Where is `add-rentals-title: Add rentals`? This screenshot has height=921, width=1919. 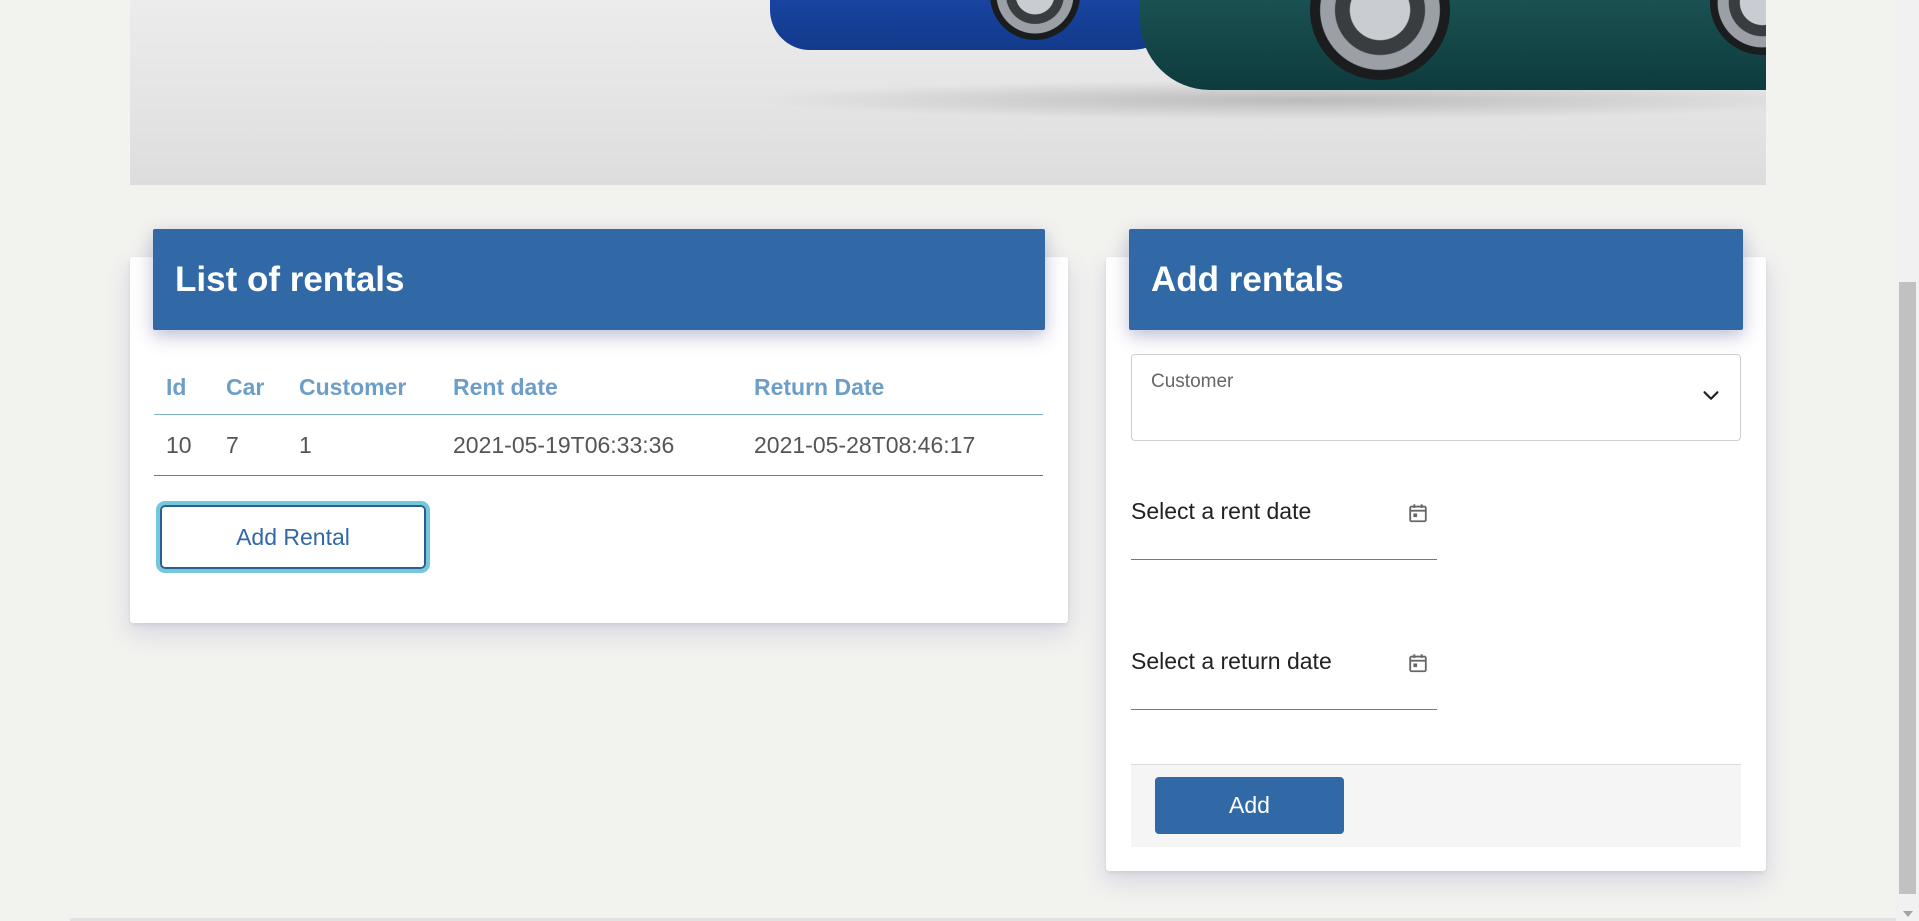
add-rentals-title: Add rentals is located at coordinates (1247, 279).